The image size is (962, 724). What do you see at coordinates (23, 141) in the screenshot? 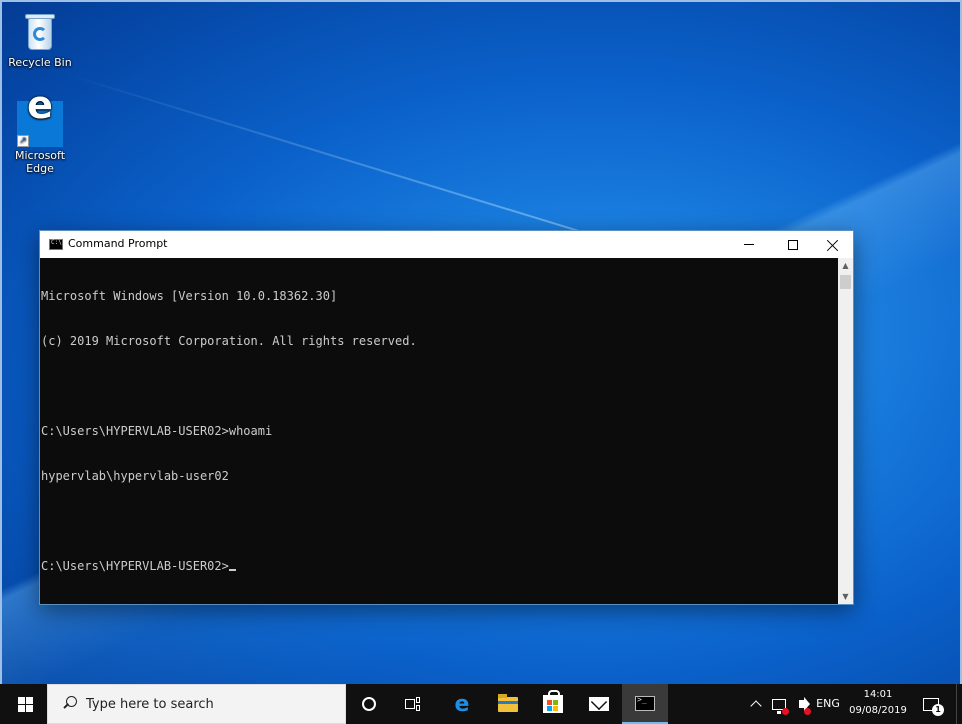
I see `shortcut-arrow-icon: ↗` at bounding box center [23, 141].